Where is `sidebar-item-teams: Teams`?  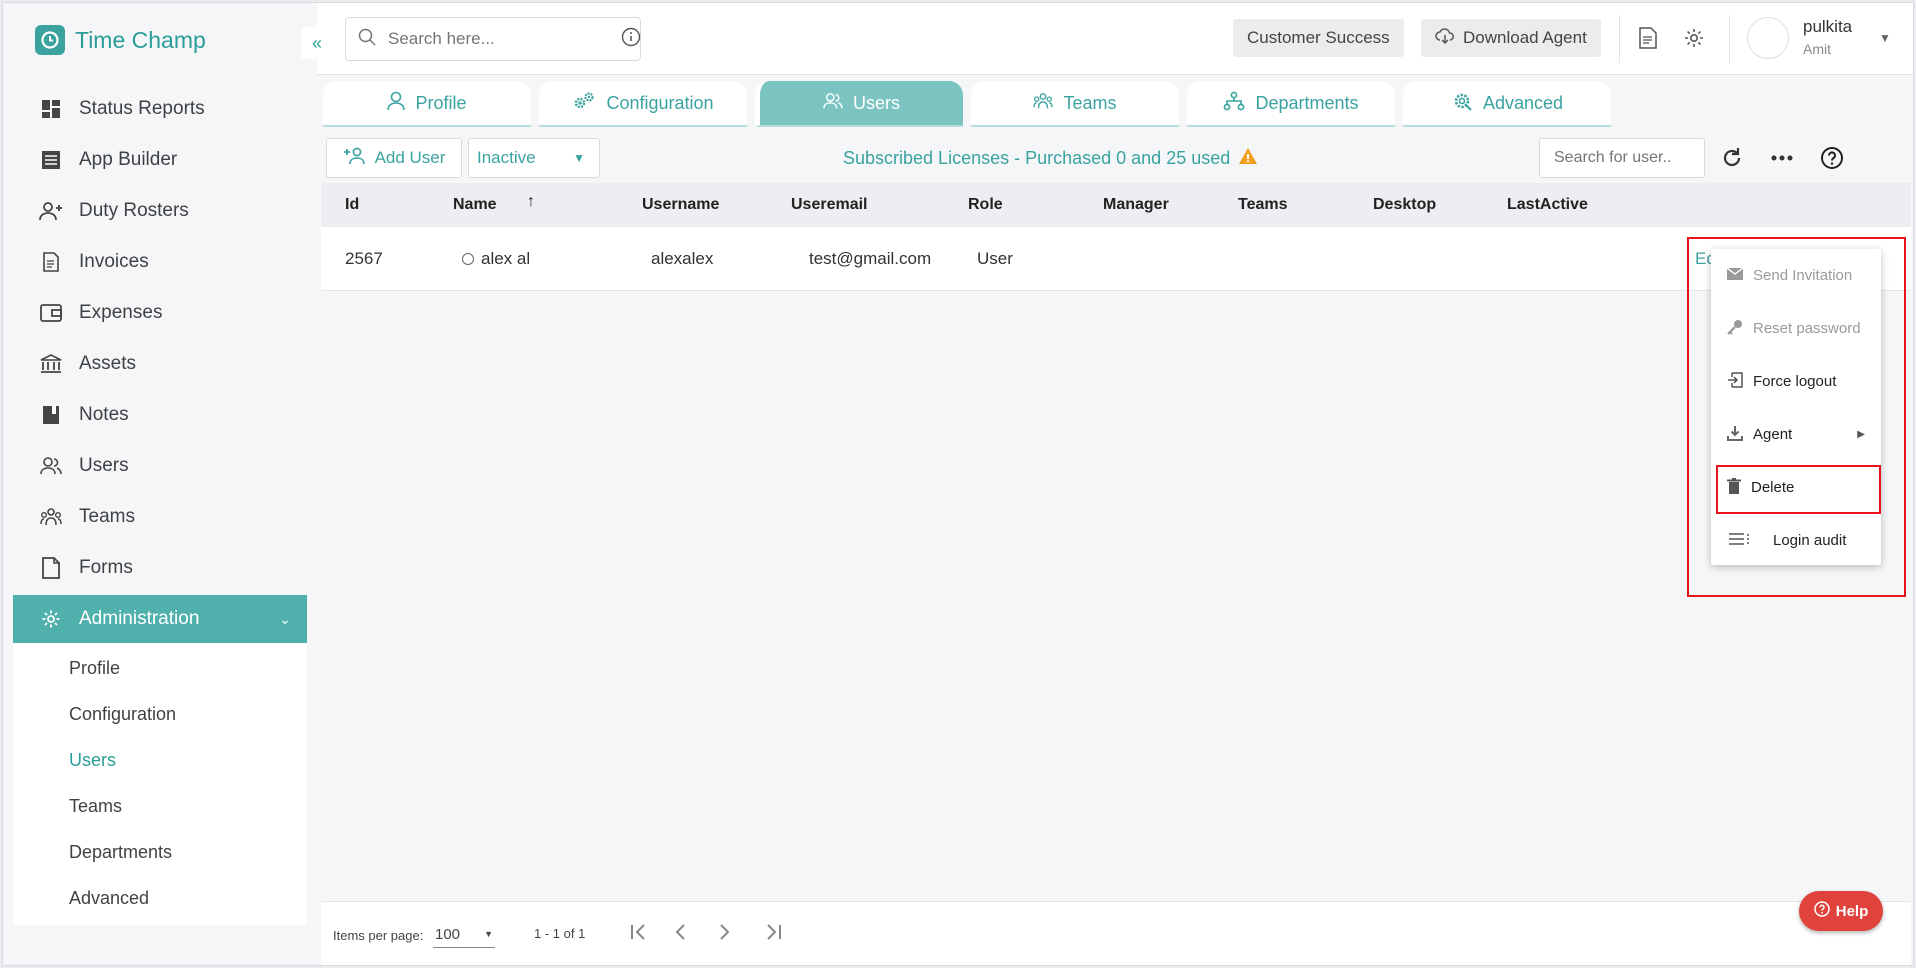
sidebar-item-teams: Teams is located at coordinates (160, 516).